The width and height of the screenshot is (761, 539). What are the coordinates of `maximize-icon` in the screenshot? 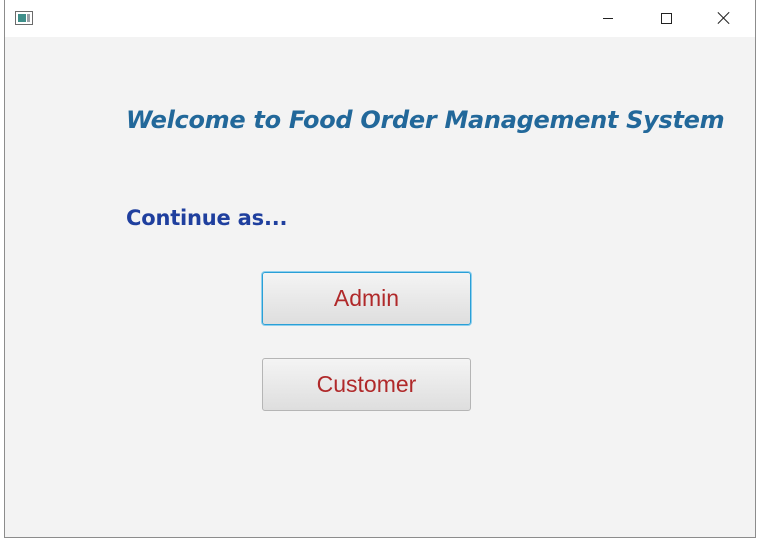 It's located at (666, 18).